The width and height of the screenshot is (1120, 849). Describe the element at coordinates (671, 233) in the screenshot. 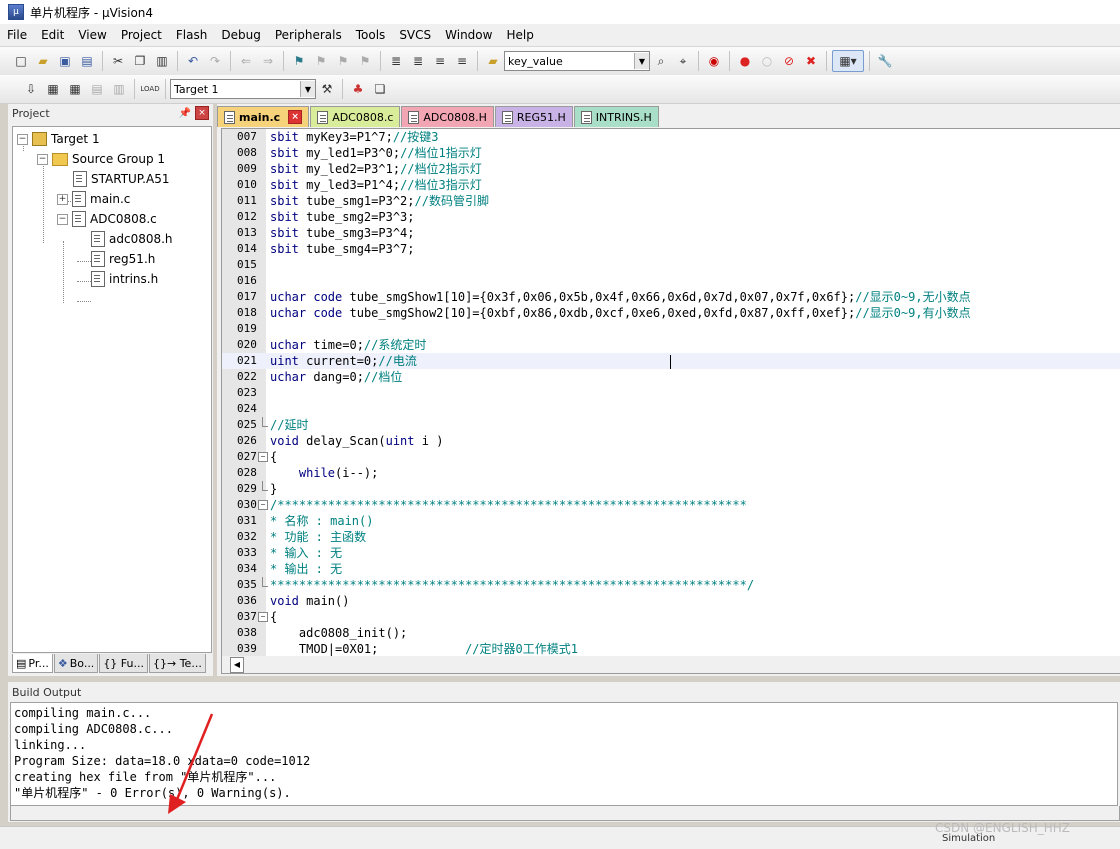

I see `code-line: 013 sbit tube_smg3=P3^4;` at that location.